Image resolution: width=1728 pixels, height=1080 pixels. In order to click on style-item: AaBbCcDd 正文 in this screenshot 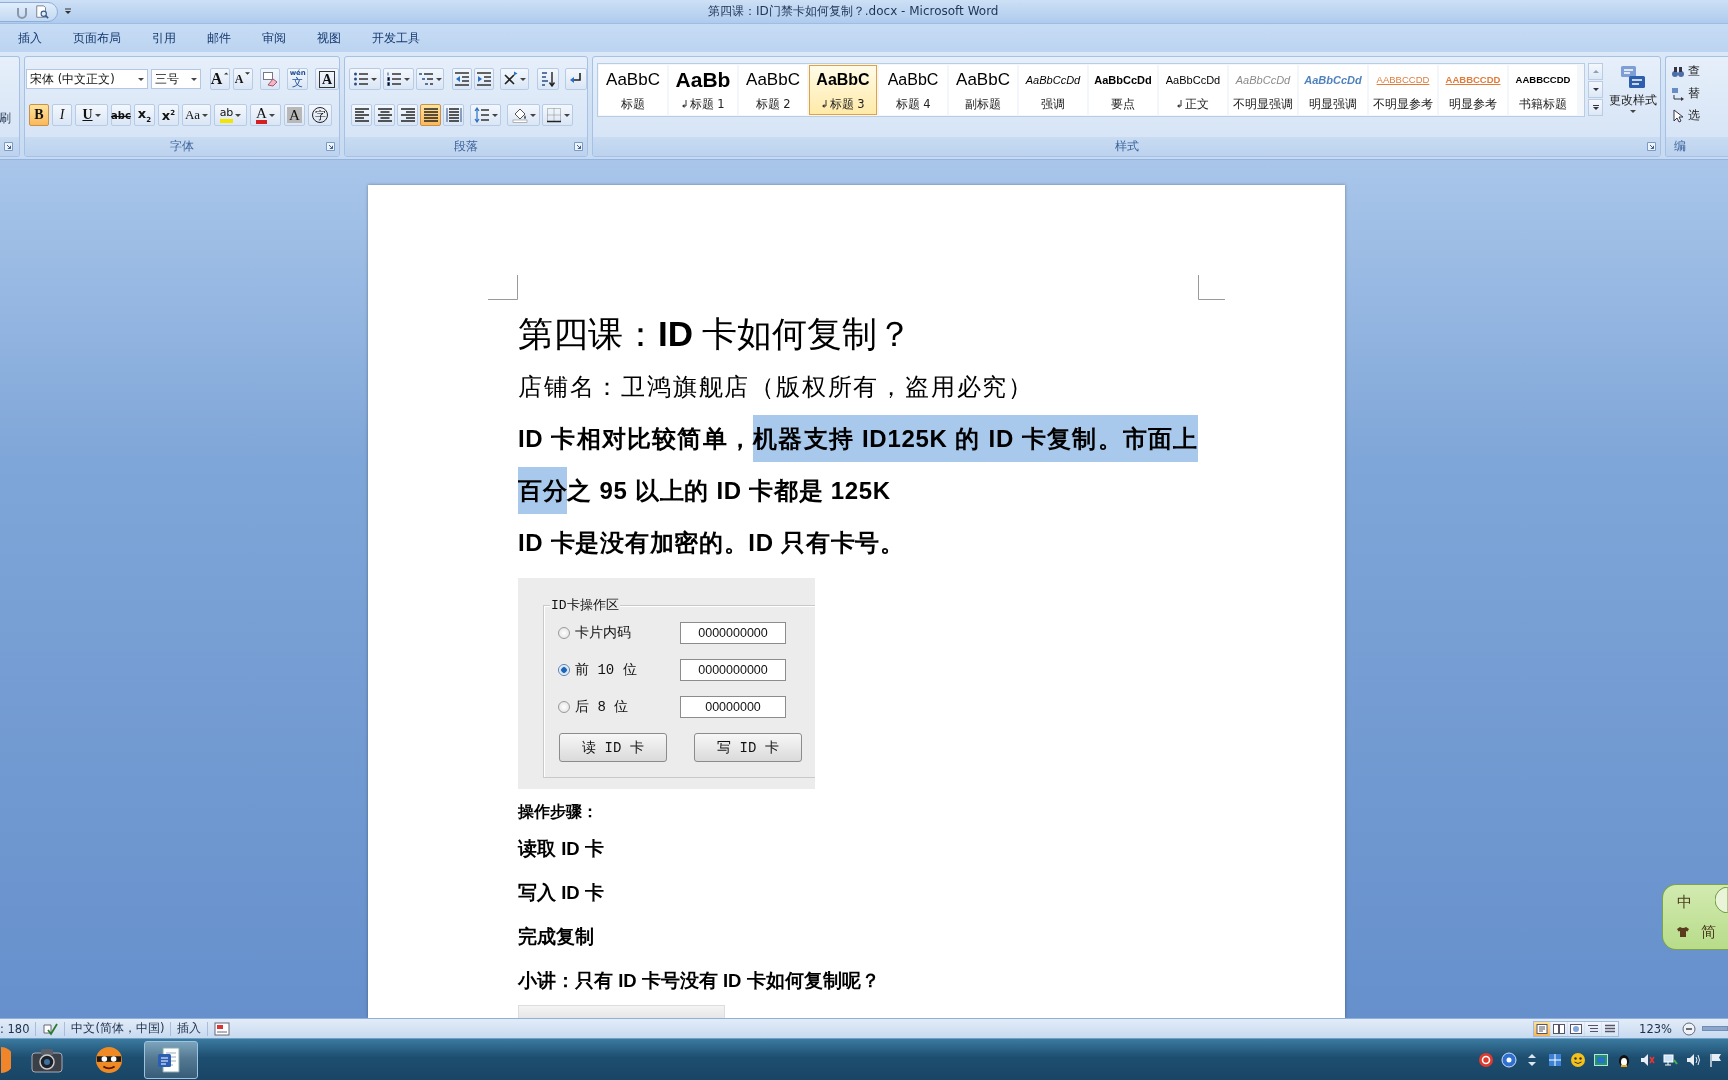, I will do `click(1193, 90)`.